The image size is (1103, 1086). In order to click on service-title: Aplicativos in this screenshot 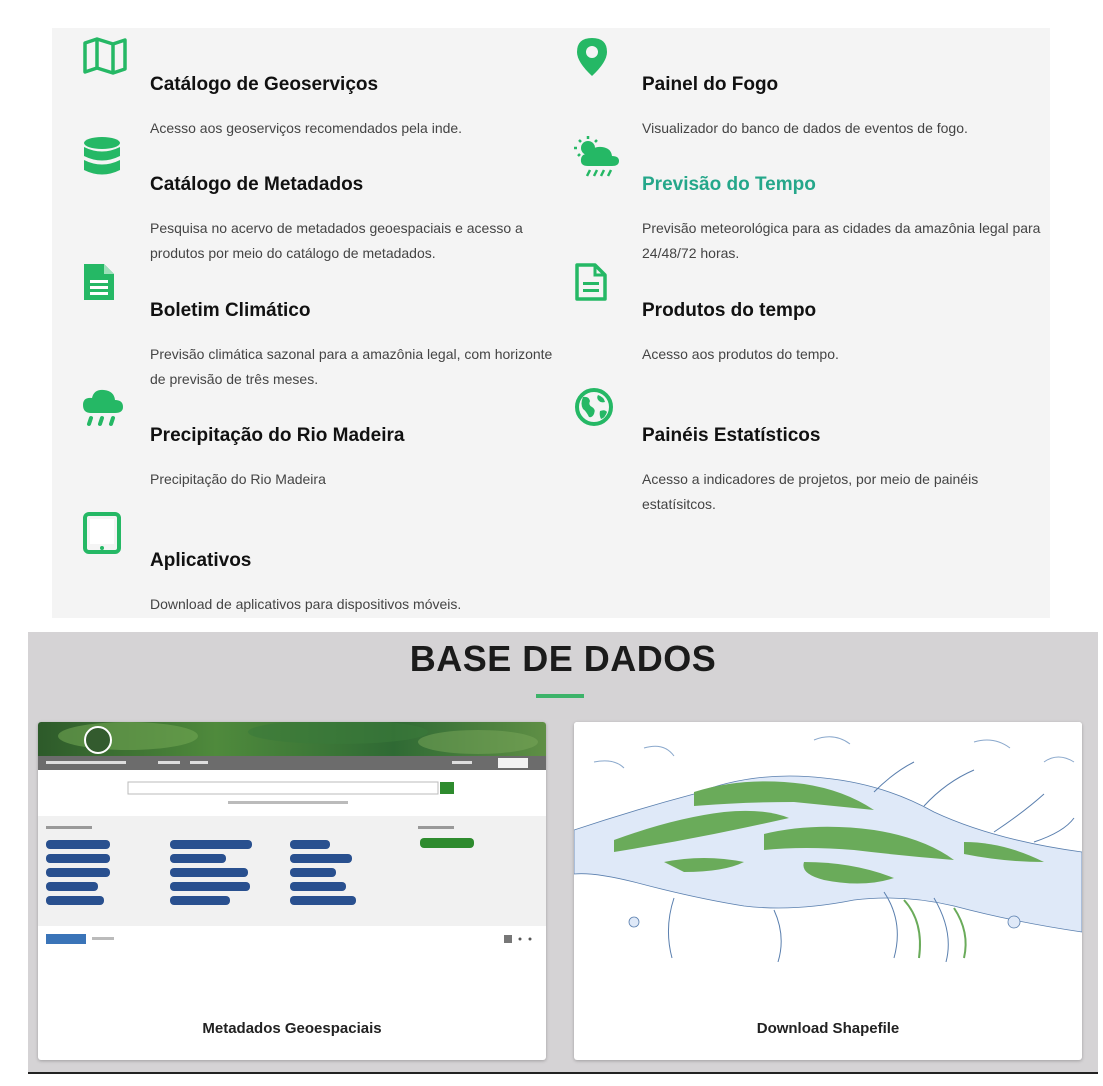, I will do `click(200, 561)`.